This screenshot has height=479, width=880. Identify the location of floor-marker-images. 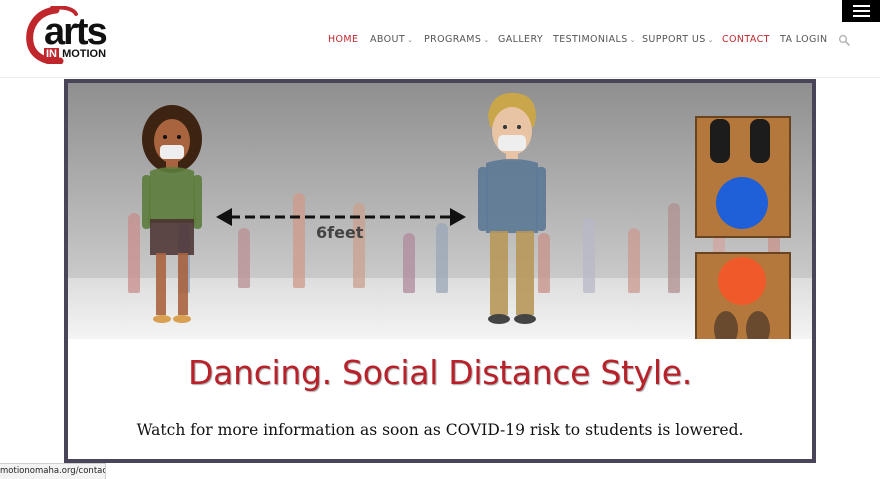
(743, 227).